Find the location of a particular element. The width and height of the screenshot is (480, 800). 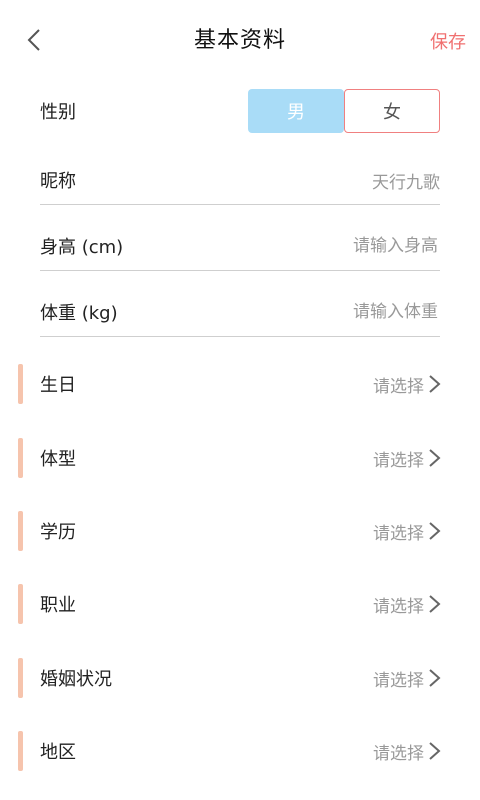

marital-status-label: 婚姻状况 is located at coordinates (76, 679).